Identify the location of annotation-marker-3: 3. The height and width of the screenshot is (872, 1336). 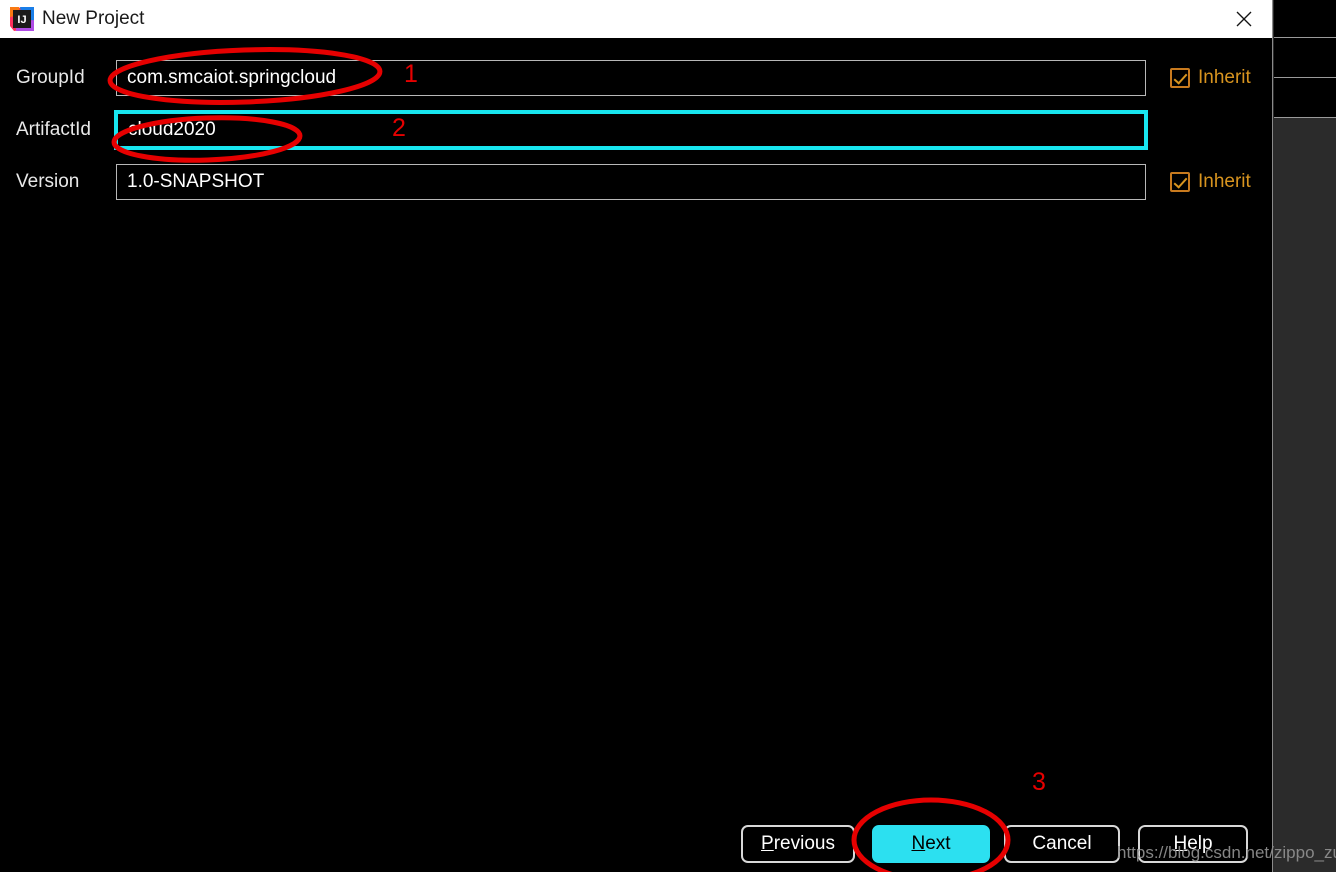
(1039, 782).